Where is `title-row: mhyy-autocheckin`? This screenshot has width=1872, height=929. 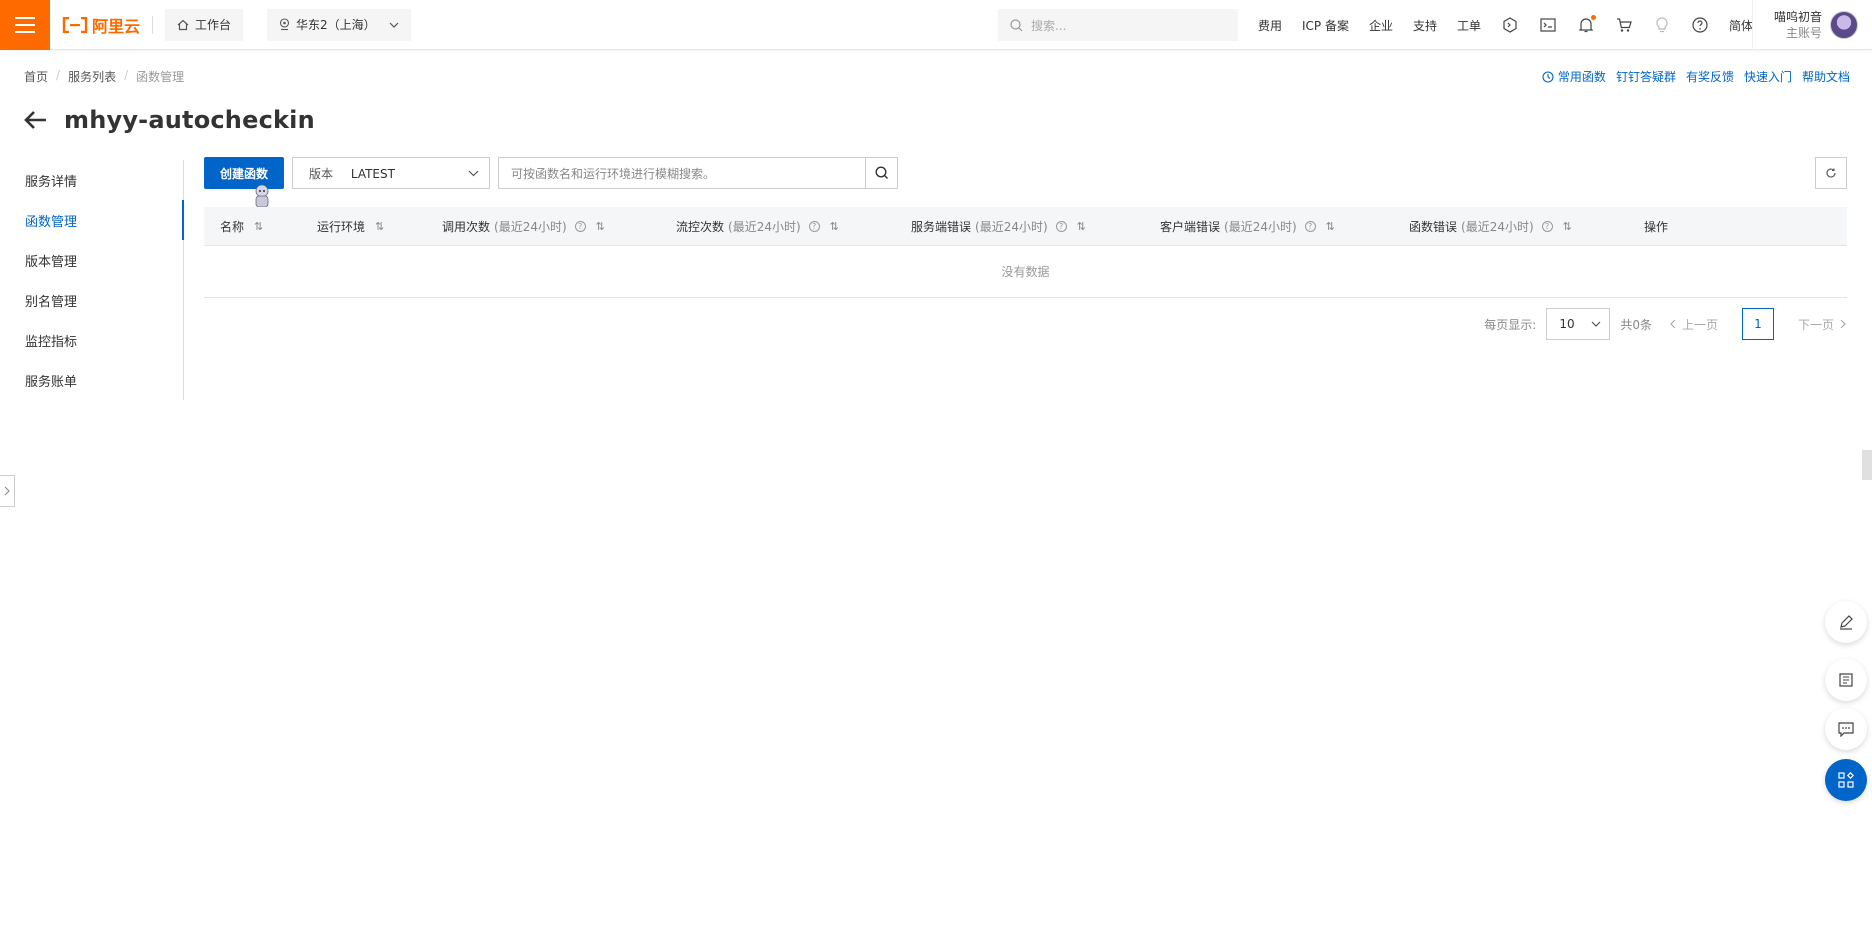
title-row: mhyy-autocheckin is located at coordinates (169, 120).